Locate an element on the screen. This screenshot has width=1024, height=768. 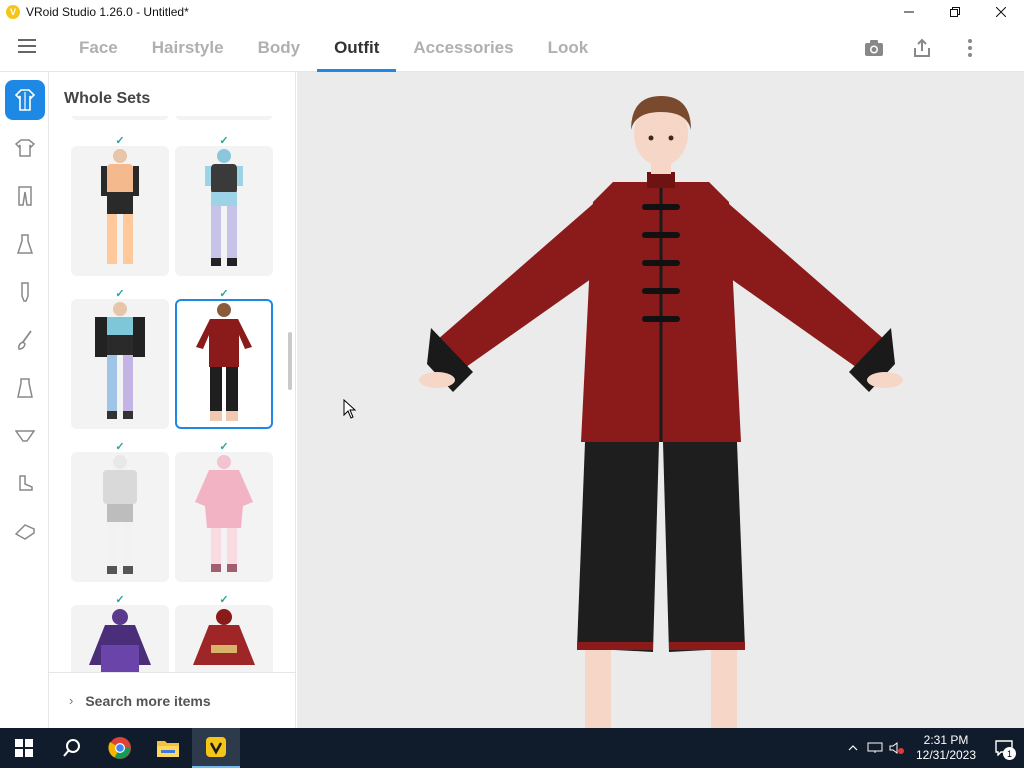
search-icon is located at coordinates (71, 748).